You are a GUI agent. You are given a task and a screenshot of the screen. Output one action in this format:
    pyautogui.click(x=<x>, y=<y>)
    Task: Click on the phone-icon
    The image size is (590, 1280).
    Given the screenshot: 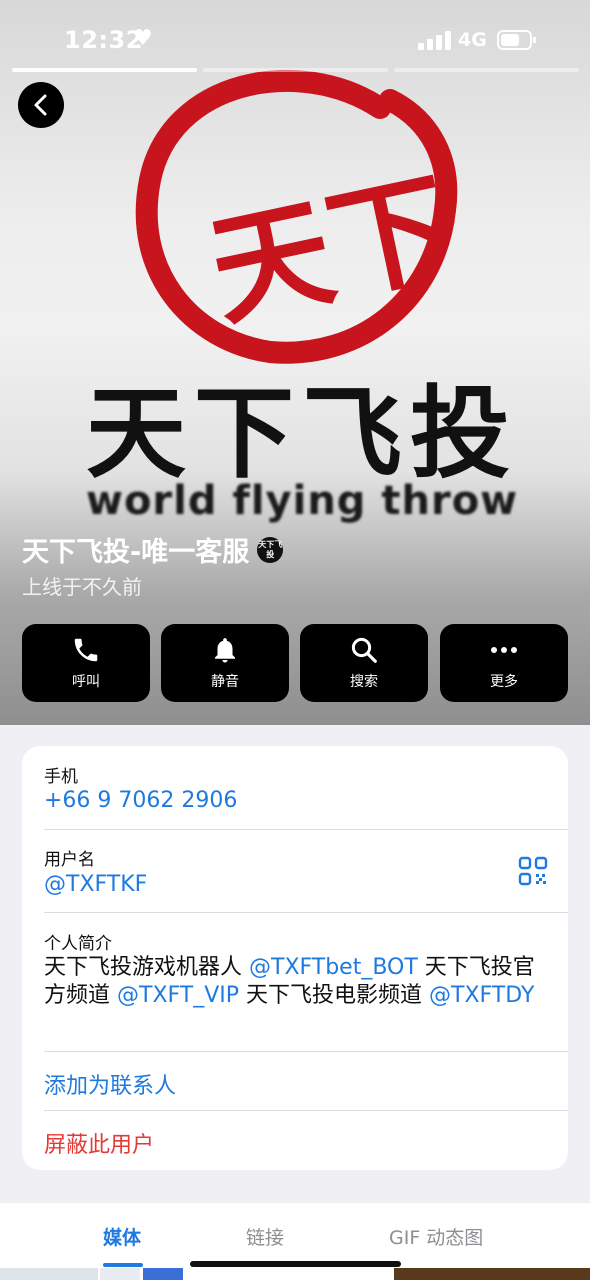 What is the action you would take?
    pyautogui.click(x=86, y=650)
    